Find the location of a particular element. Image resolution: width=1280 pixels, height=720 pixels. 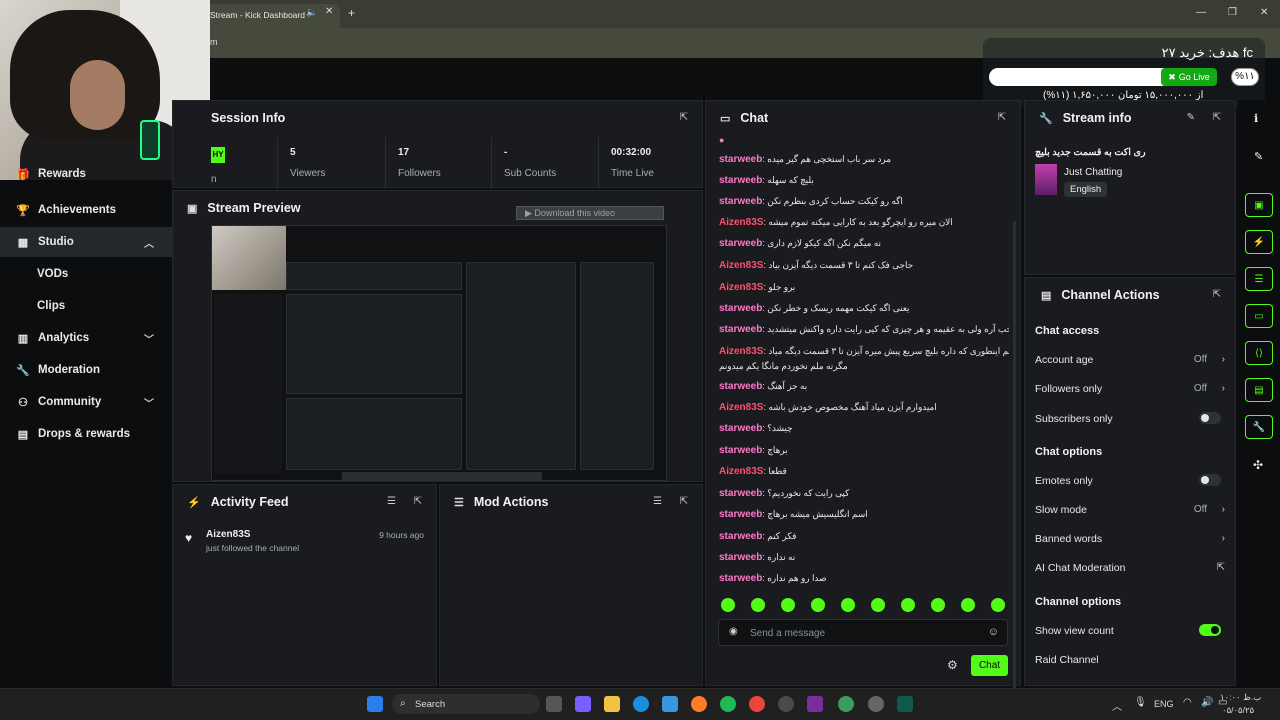

task-view-icon is located at coordinates (554, 704).